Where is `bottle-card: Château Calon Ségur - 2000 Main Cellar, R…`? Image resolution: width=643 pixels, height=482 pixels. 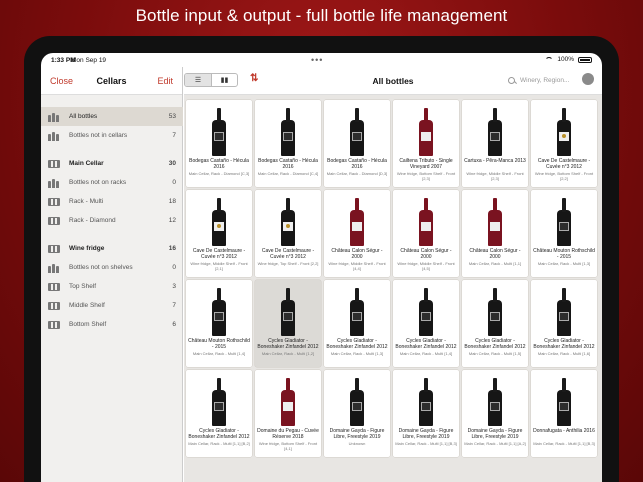 bottle-card: Château Calon Ségur - 2000 Main Cellar, R… is located at coordinates (495, 233).